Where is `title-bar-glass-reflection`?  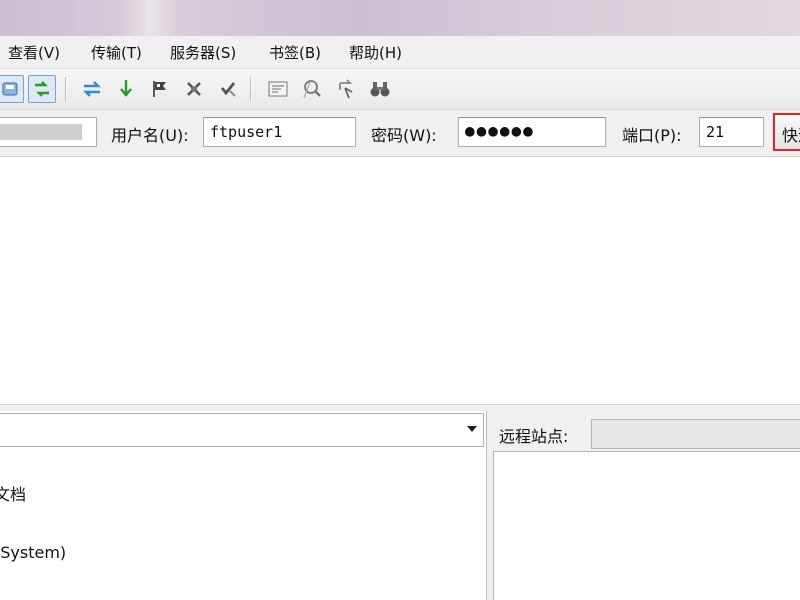
title-bar-glass-reflection is located at coordinates (150, 18).